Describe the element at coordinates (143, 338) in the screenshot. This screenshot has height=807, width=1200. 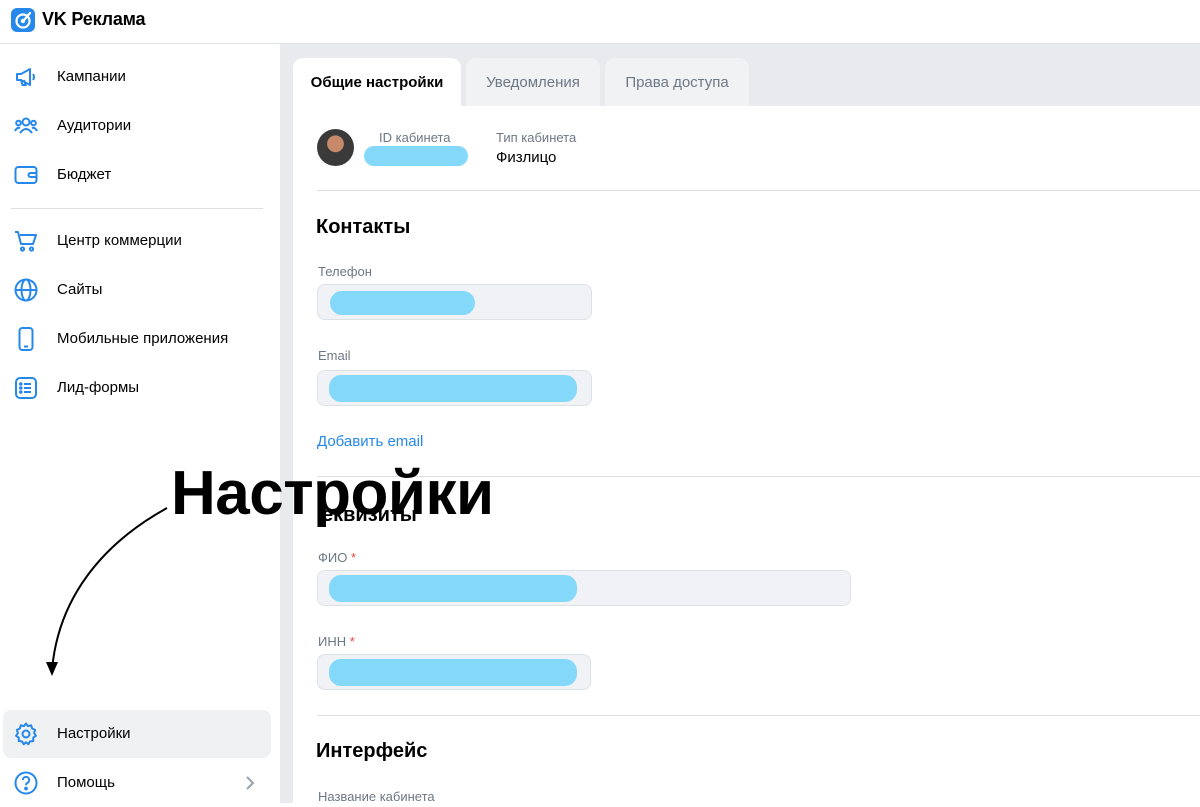
I see `sidebar-item-label: Мобильные приложения` at that location.